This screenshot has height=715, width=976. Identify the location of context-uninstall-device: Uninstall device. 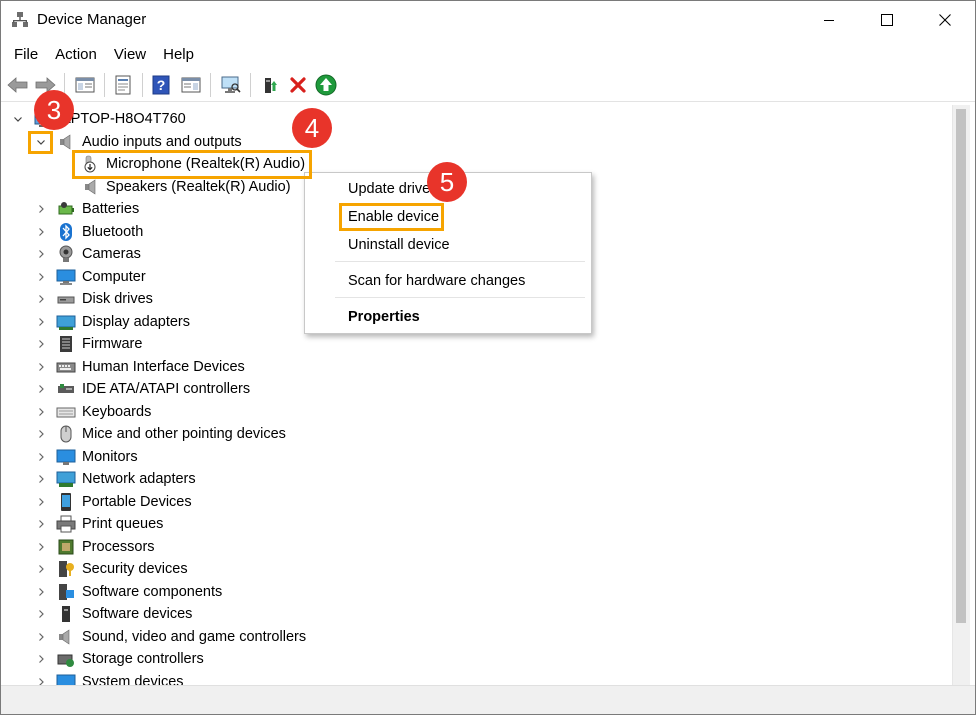
(399, 245).